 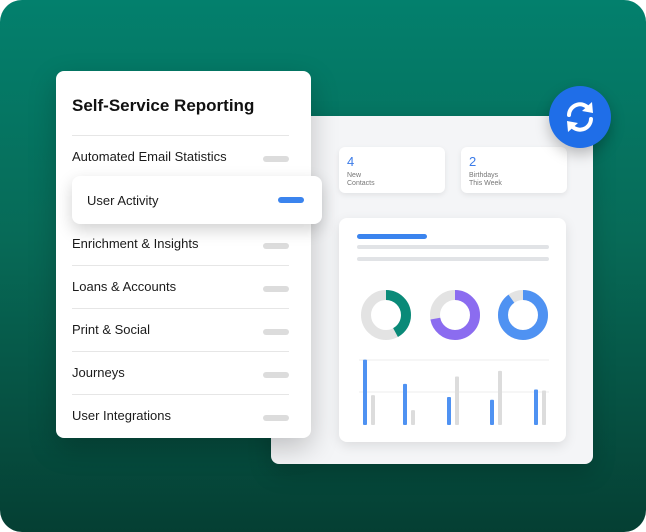 I want to click on charts-svg, so click(x=454, y=357).